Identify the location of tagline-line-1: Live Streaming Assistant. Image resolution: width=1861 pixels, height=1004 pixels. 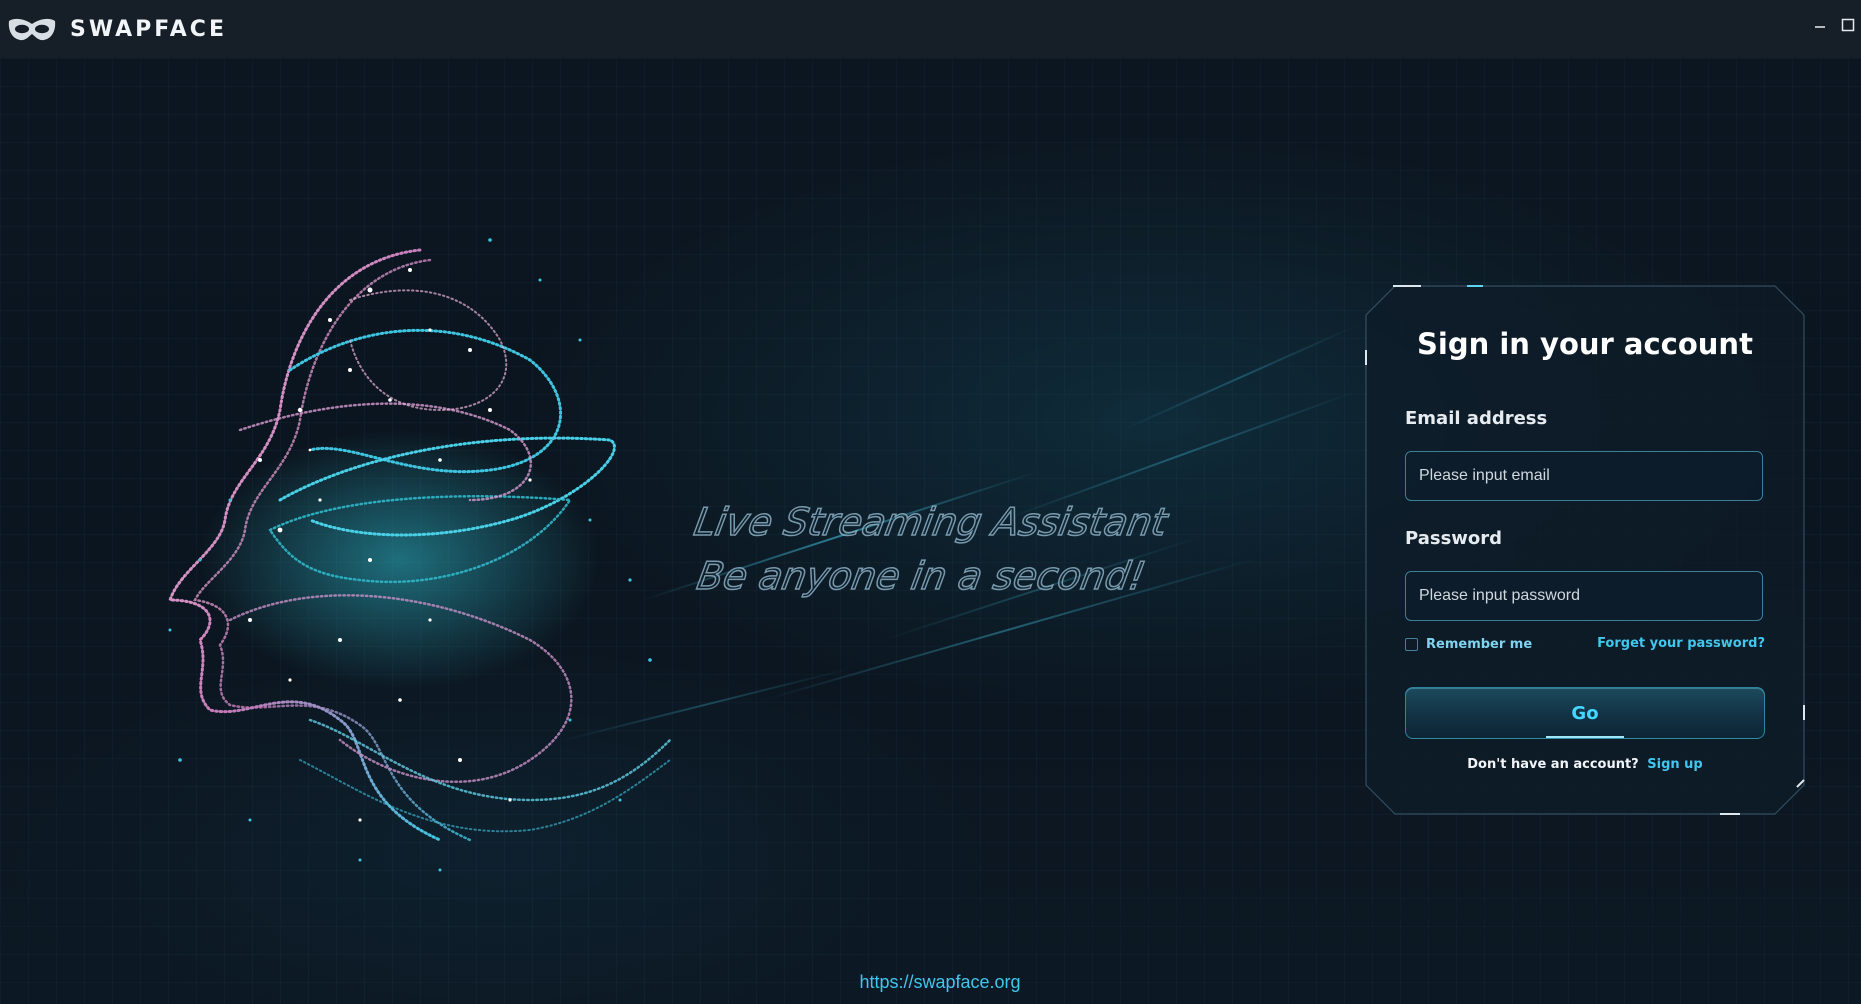
(930, 522).